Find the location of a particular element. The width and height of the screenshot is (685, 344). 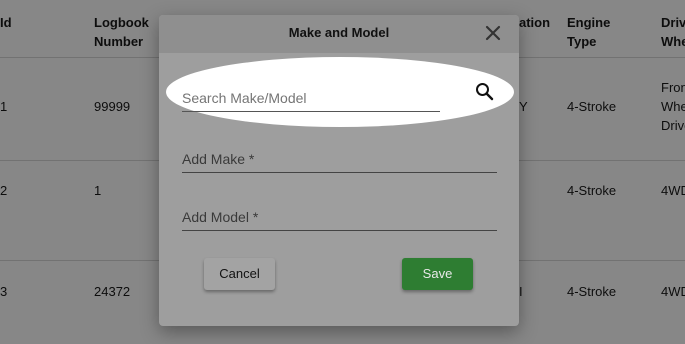

dialog-header: Make and Model is located at coordinates (339, 34).